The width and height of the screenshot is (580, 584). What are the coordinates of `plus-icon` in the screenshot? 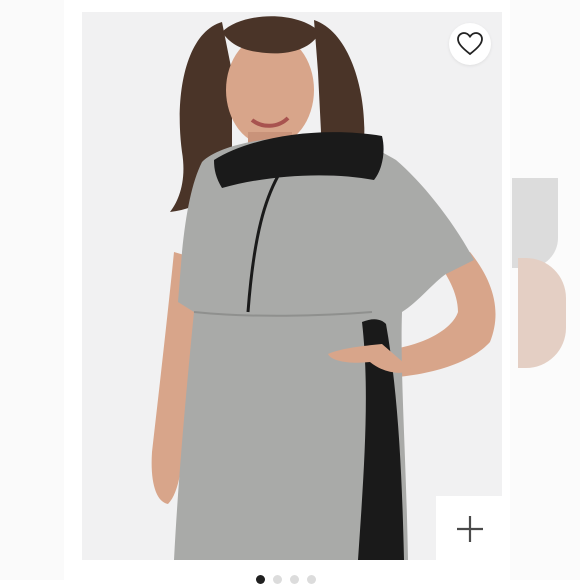 It's located at (470, 529).